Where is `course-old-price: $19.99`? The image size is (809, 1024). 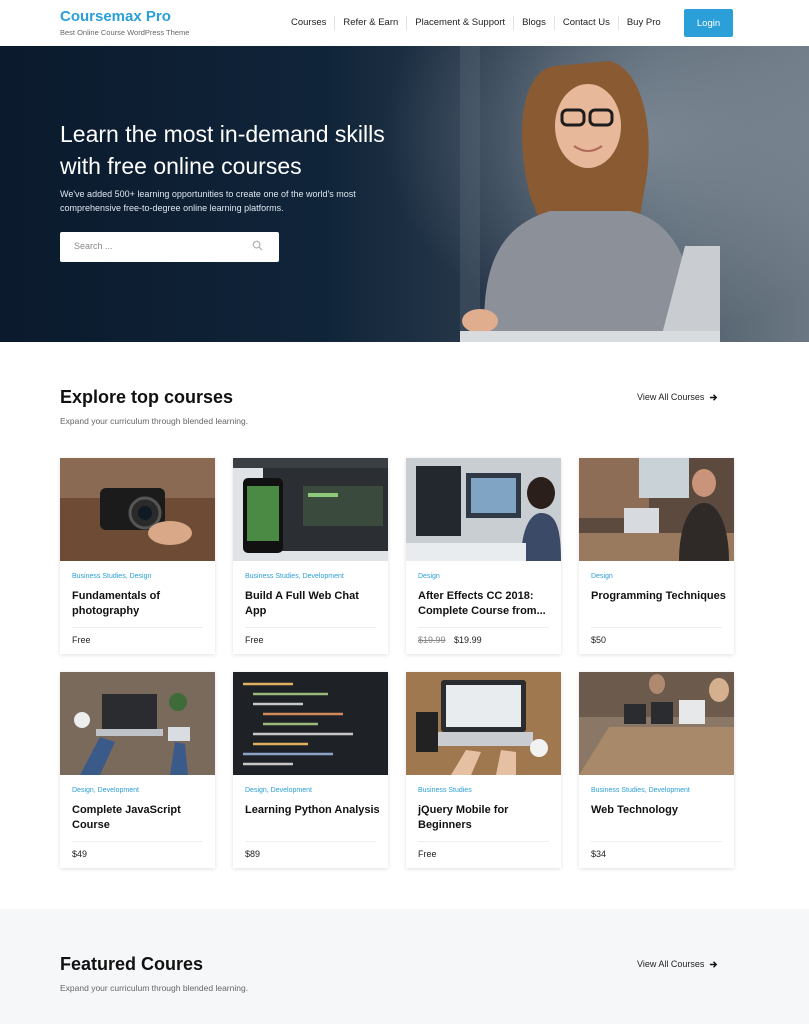 course-old-price: $19.99 is located at coordinates (432, 640).